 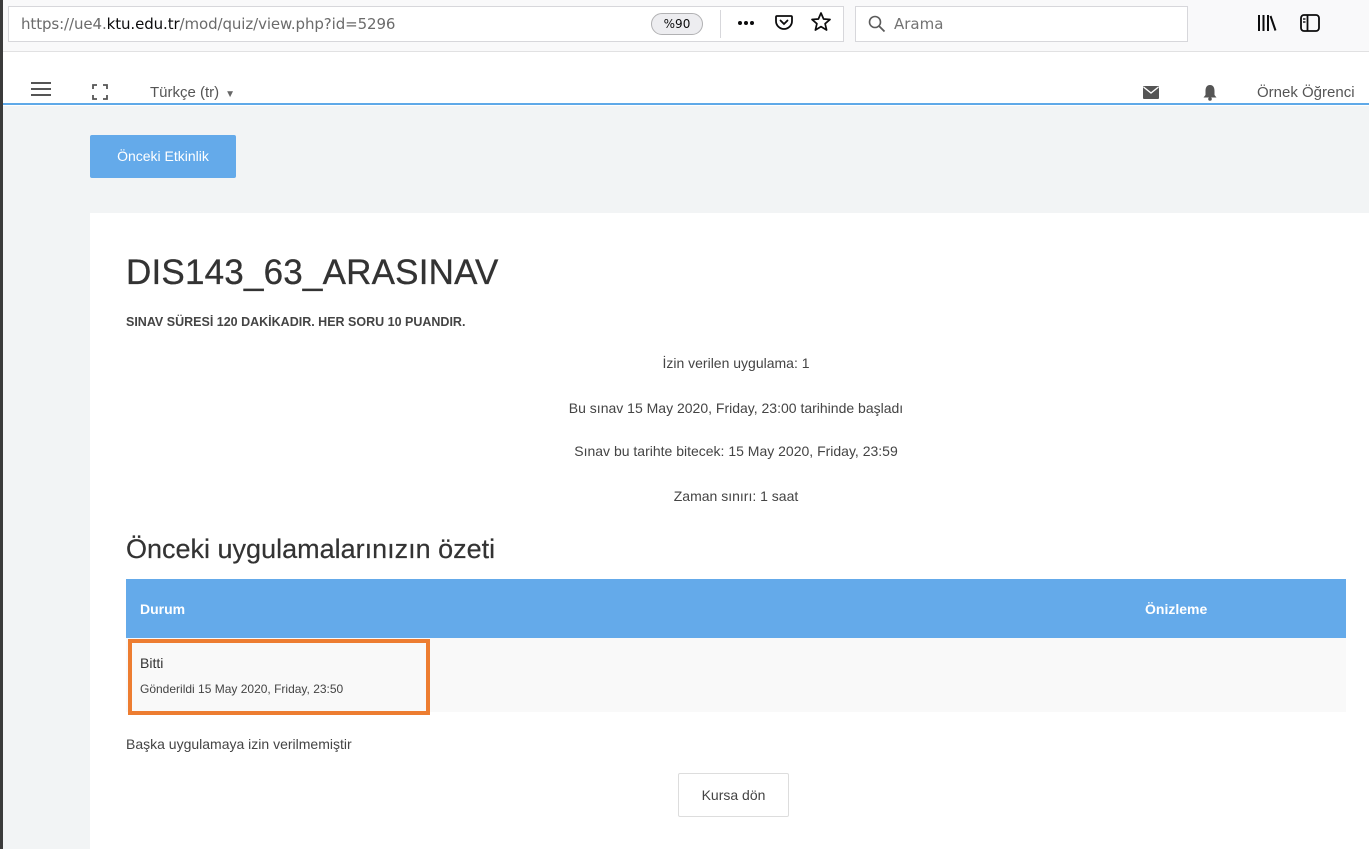 I want to click on column-header-review: Önizleme, so click(x=1176, y=609).